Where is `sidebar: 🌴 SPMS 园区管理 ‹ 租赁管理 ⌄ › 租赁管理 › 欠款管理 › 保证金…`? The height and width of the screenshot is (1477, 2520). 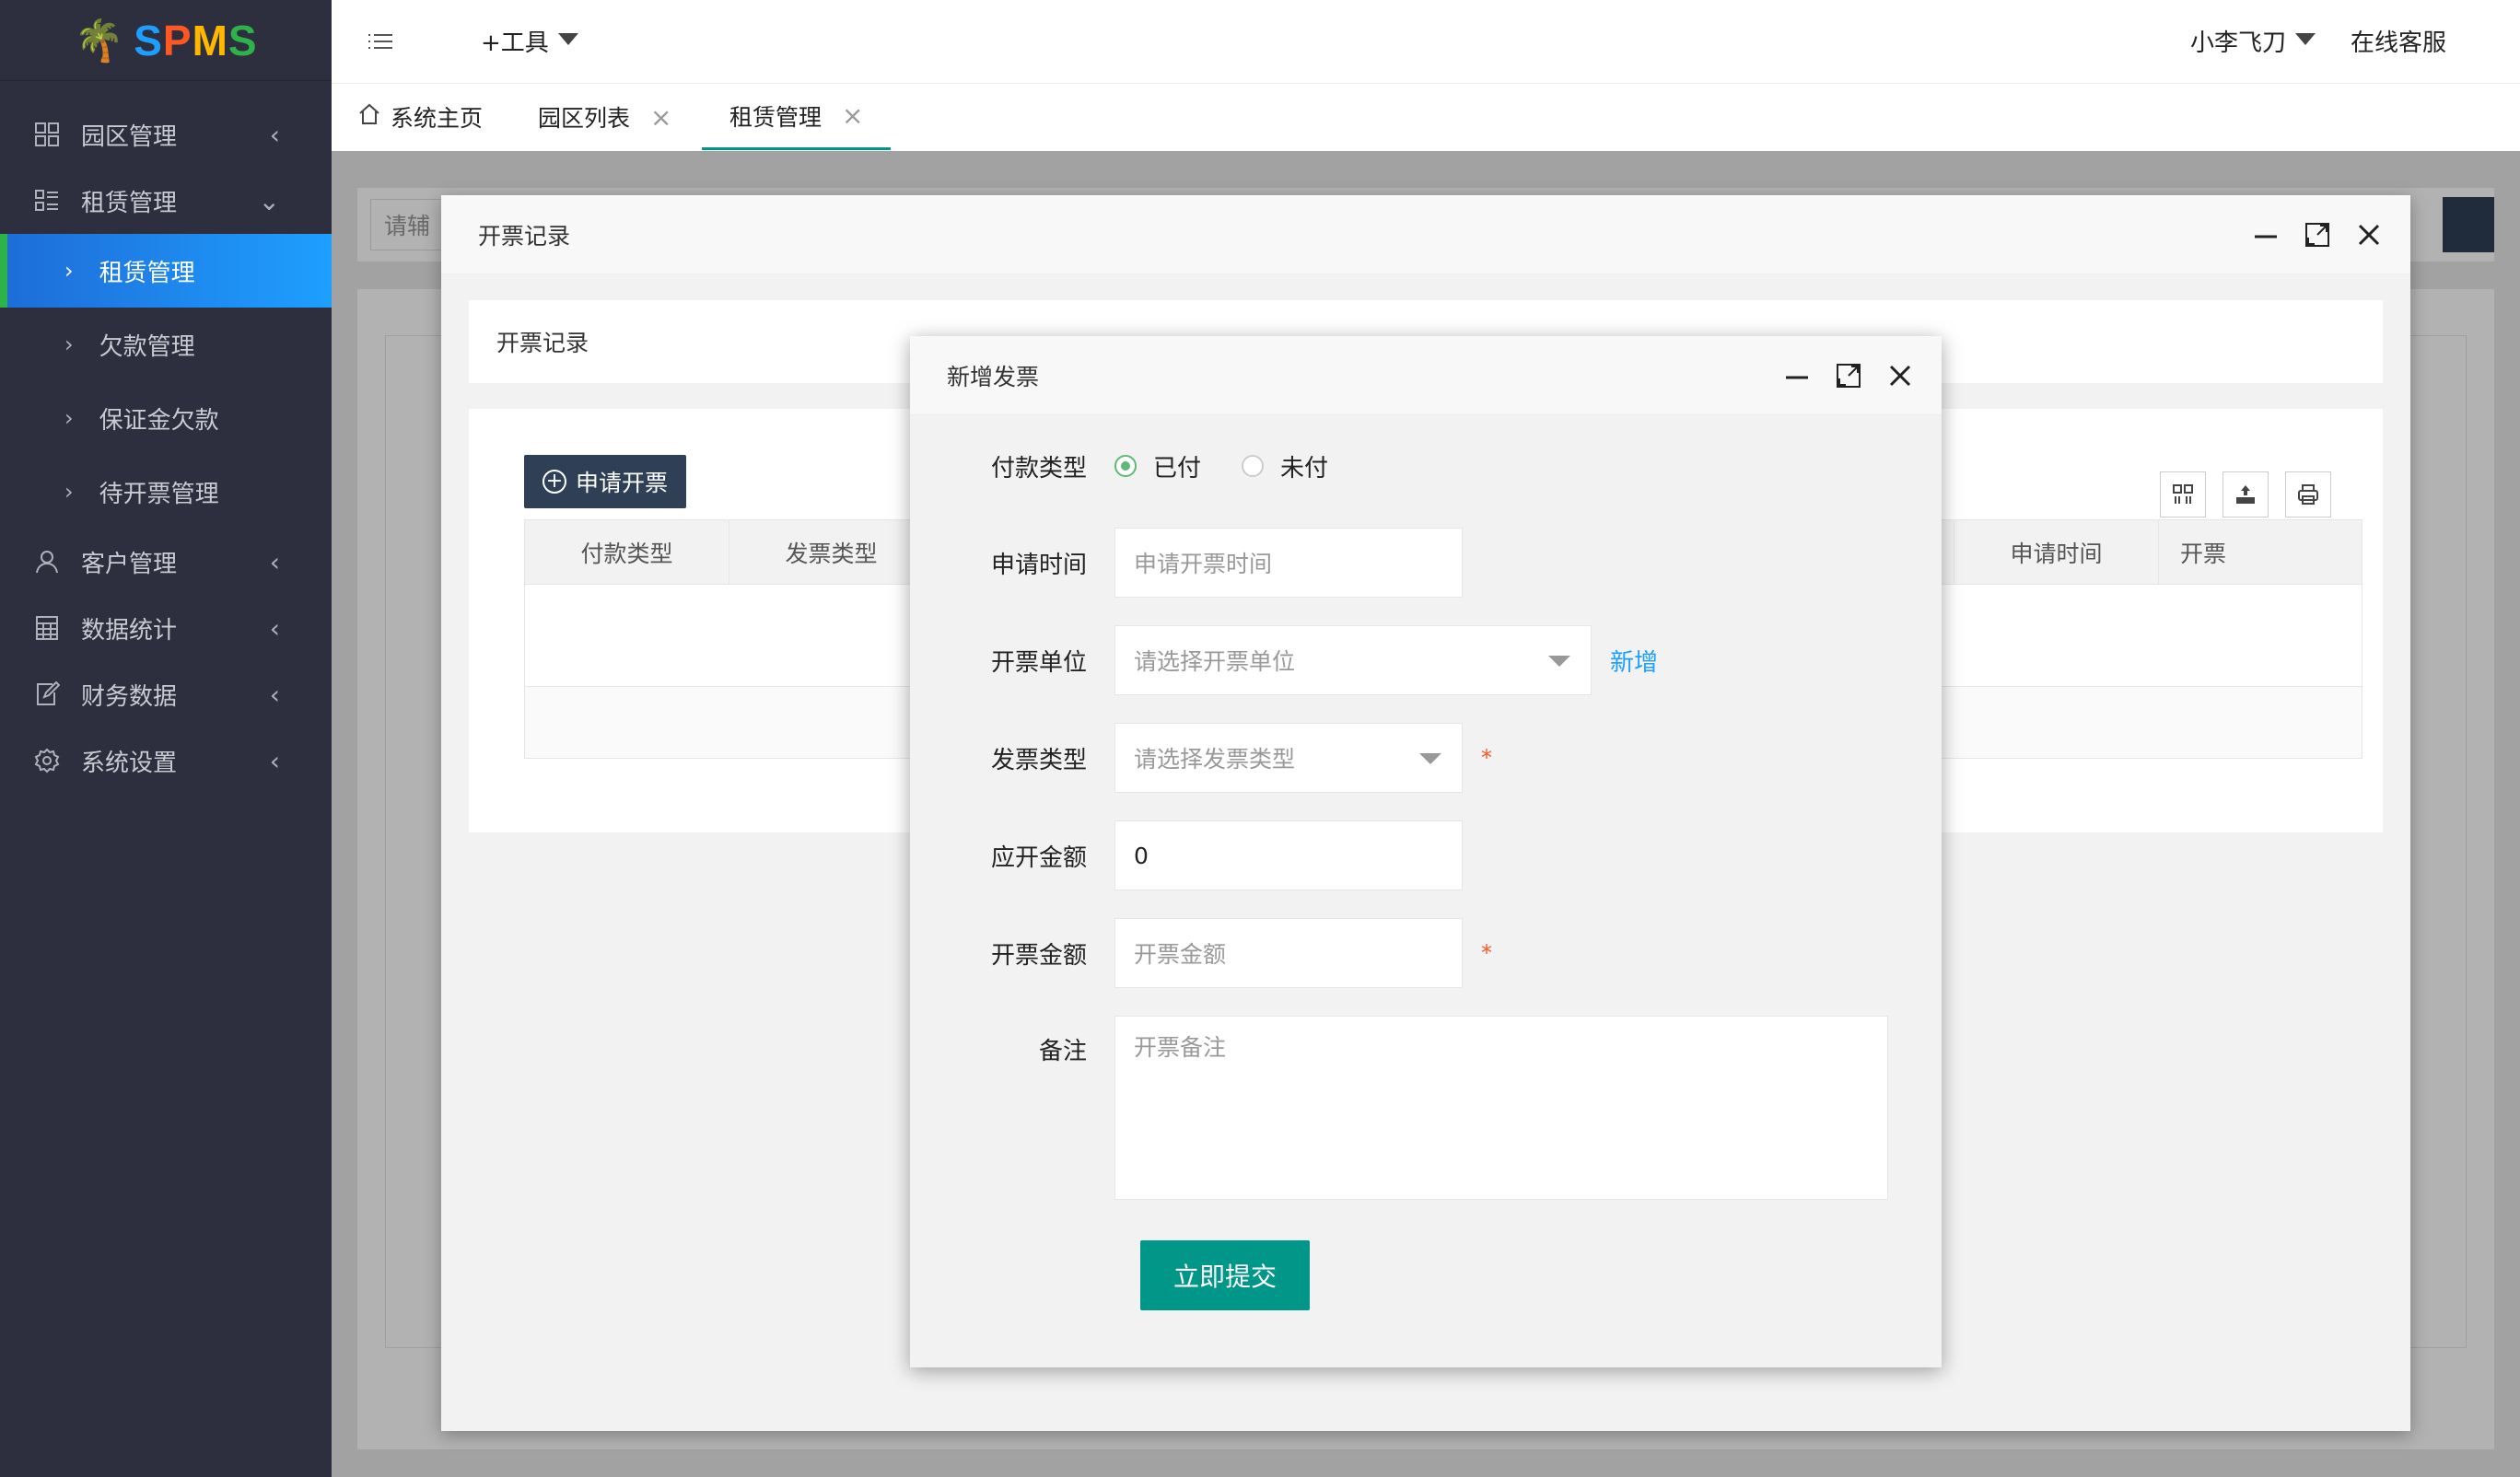 sidebar: 🌴 SPMS 园区管理 ‹ 租赁管理 ⌄ › 租赁管理 › 欠款管理 › 保证金… is located at coordinates (166, 738).